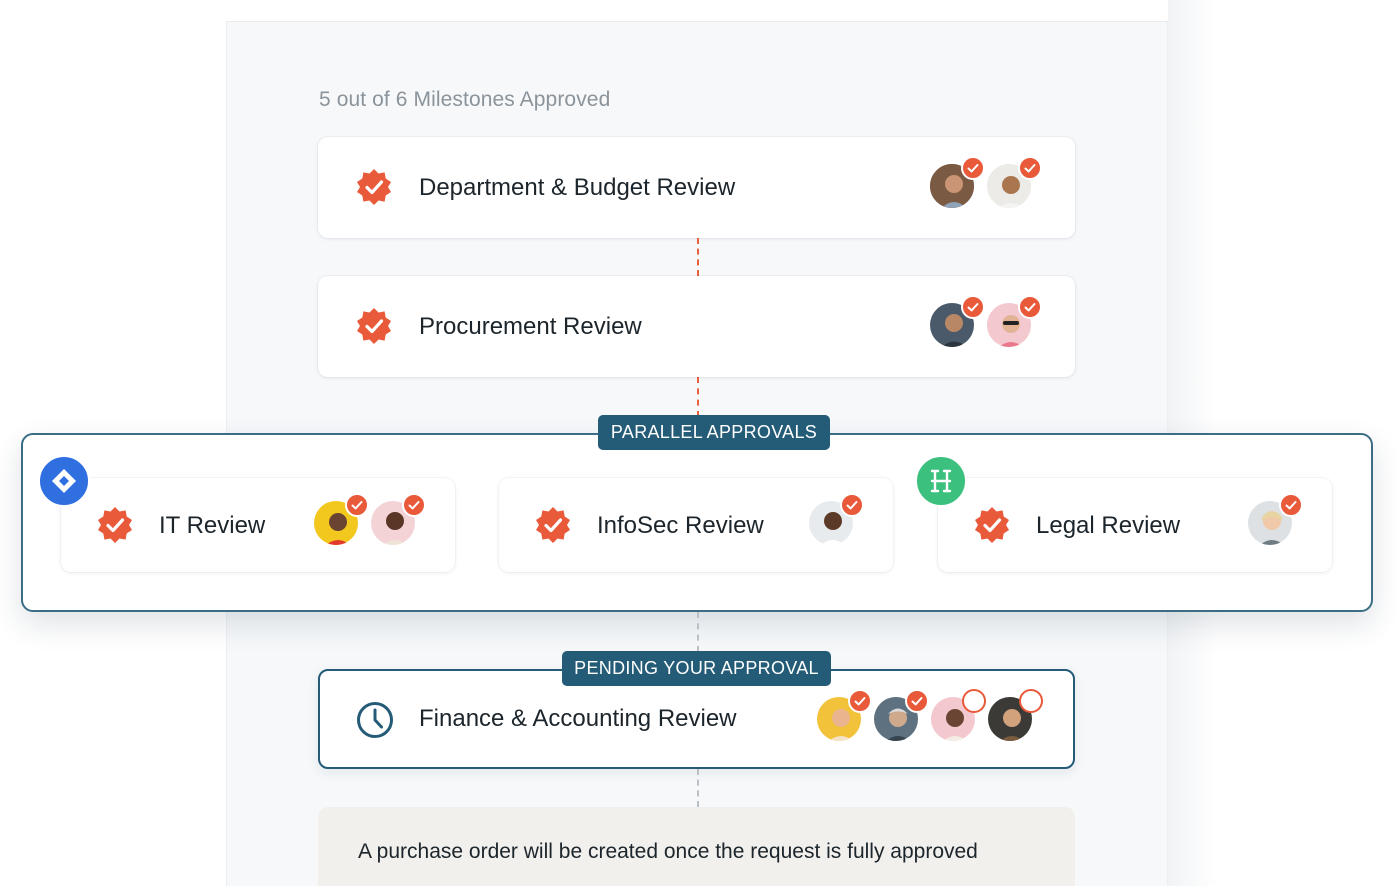  Describe the element at coordinates (530, 326) in the screenshot. I see `milestone-title: Procurement Review` at that location.